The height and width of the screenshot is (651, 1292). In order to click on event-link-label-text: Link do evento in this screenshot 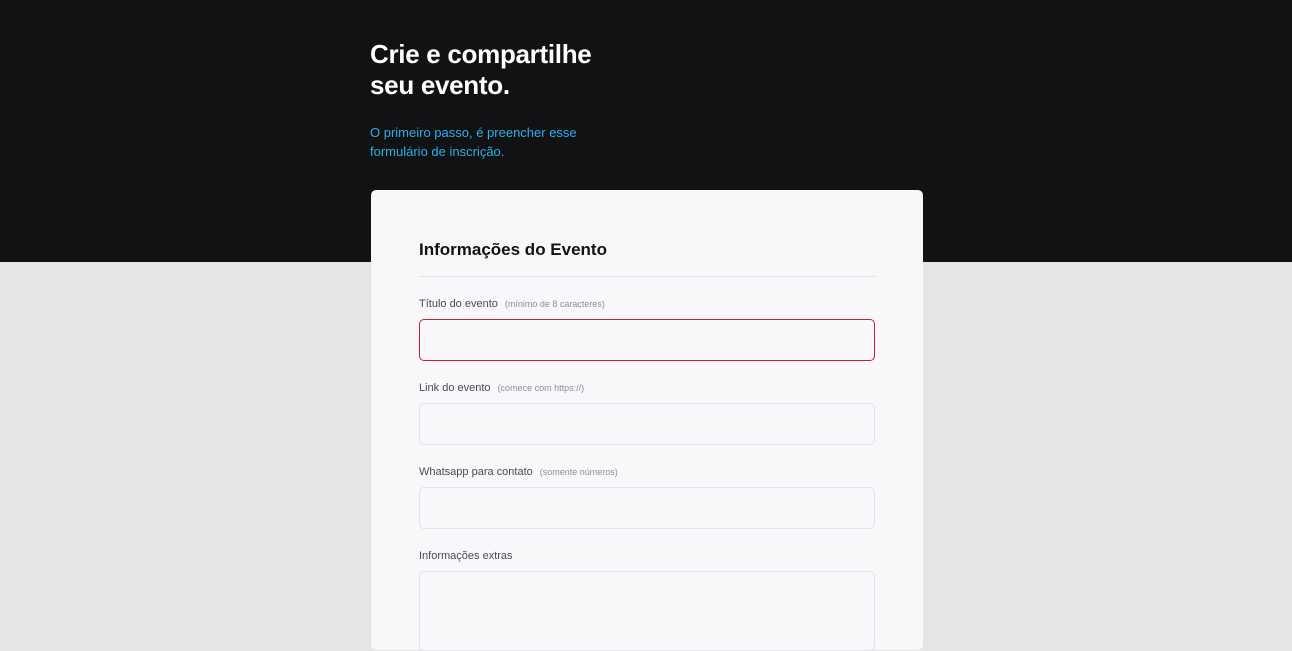, I will do `click(455, 388)`.